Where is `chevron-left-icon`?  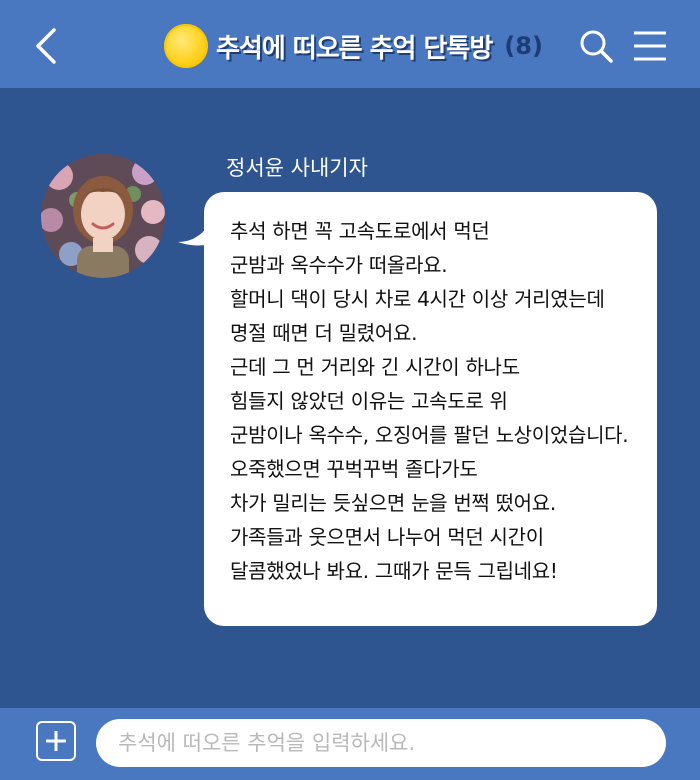
chevron-left-icon is located at coordinates (46, 46).